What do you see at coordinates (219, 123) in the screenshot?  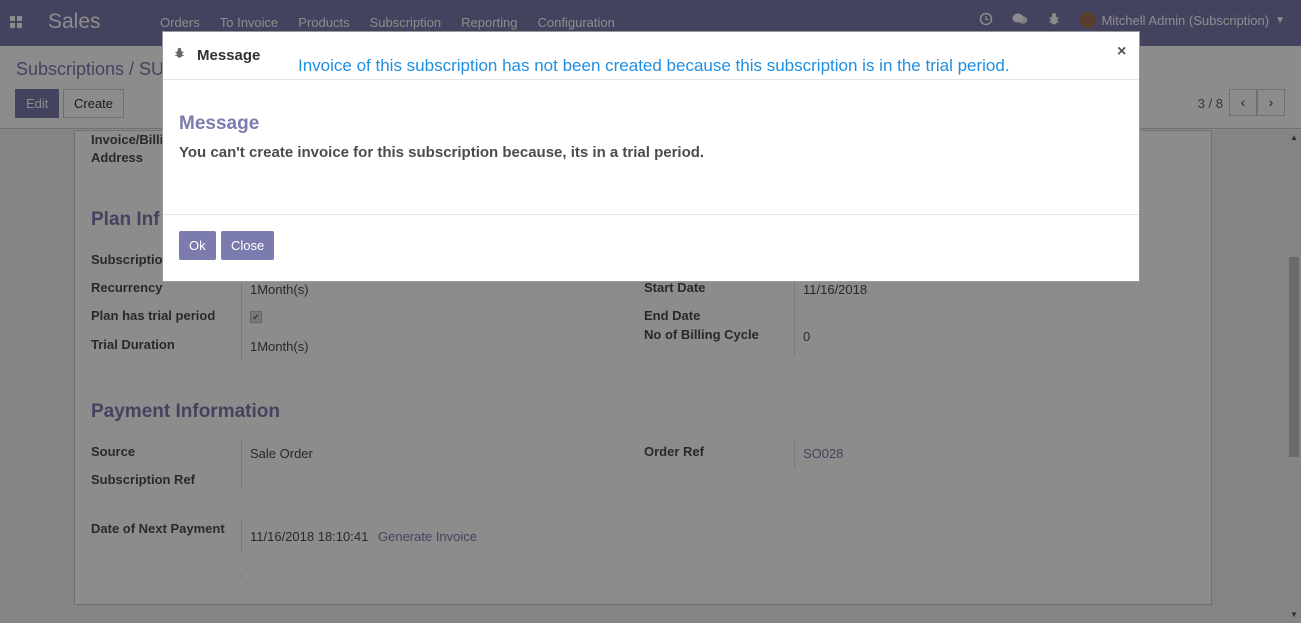 I see `dialog-body-title: Message` at bounding box center [219, 123].